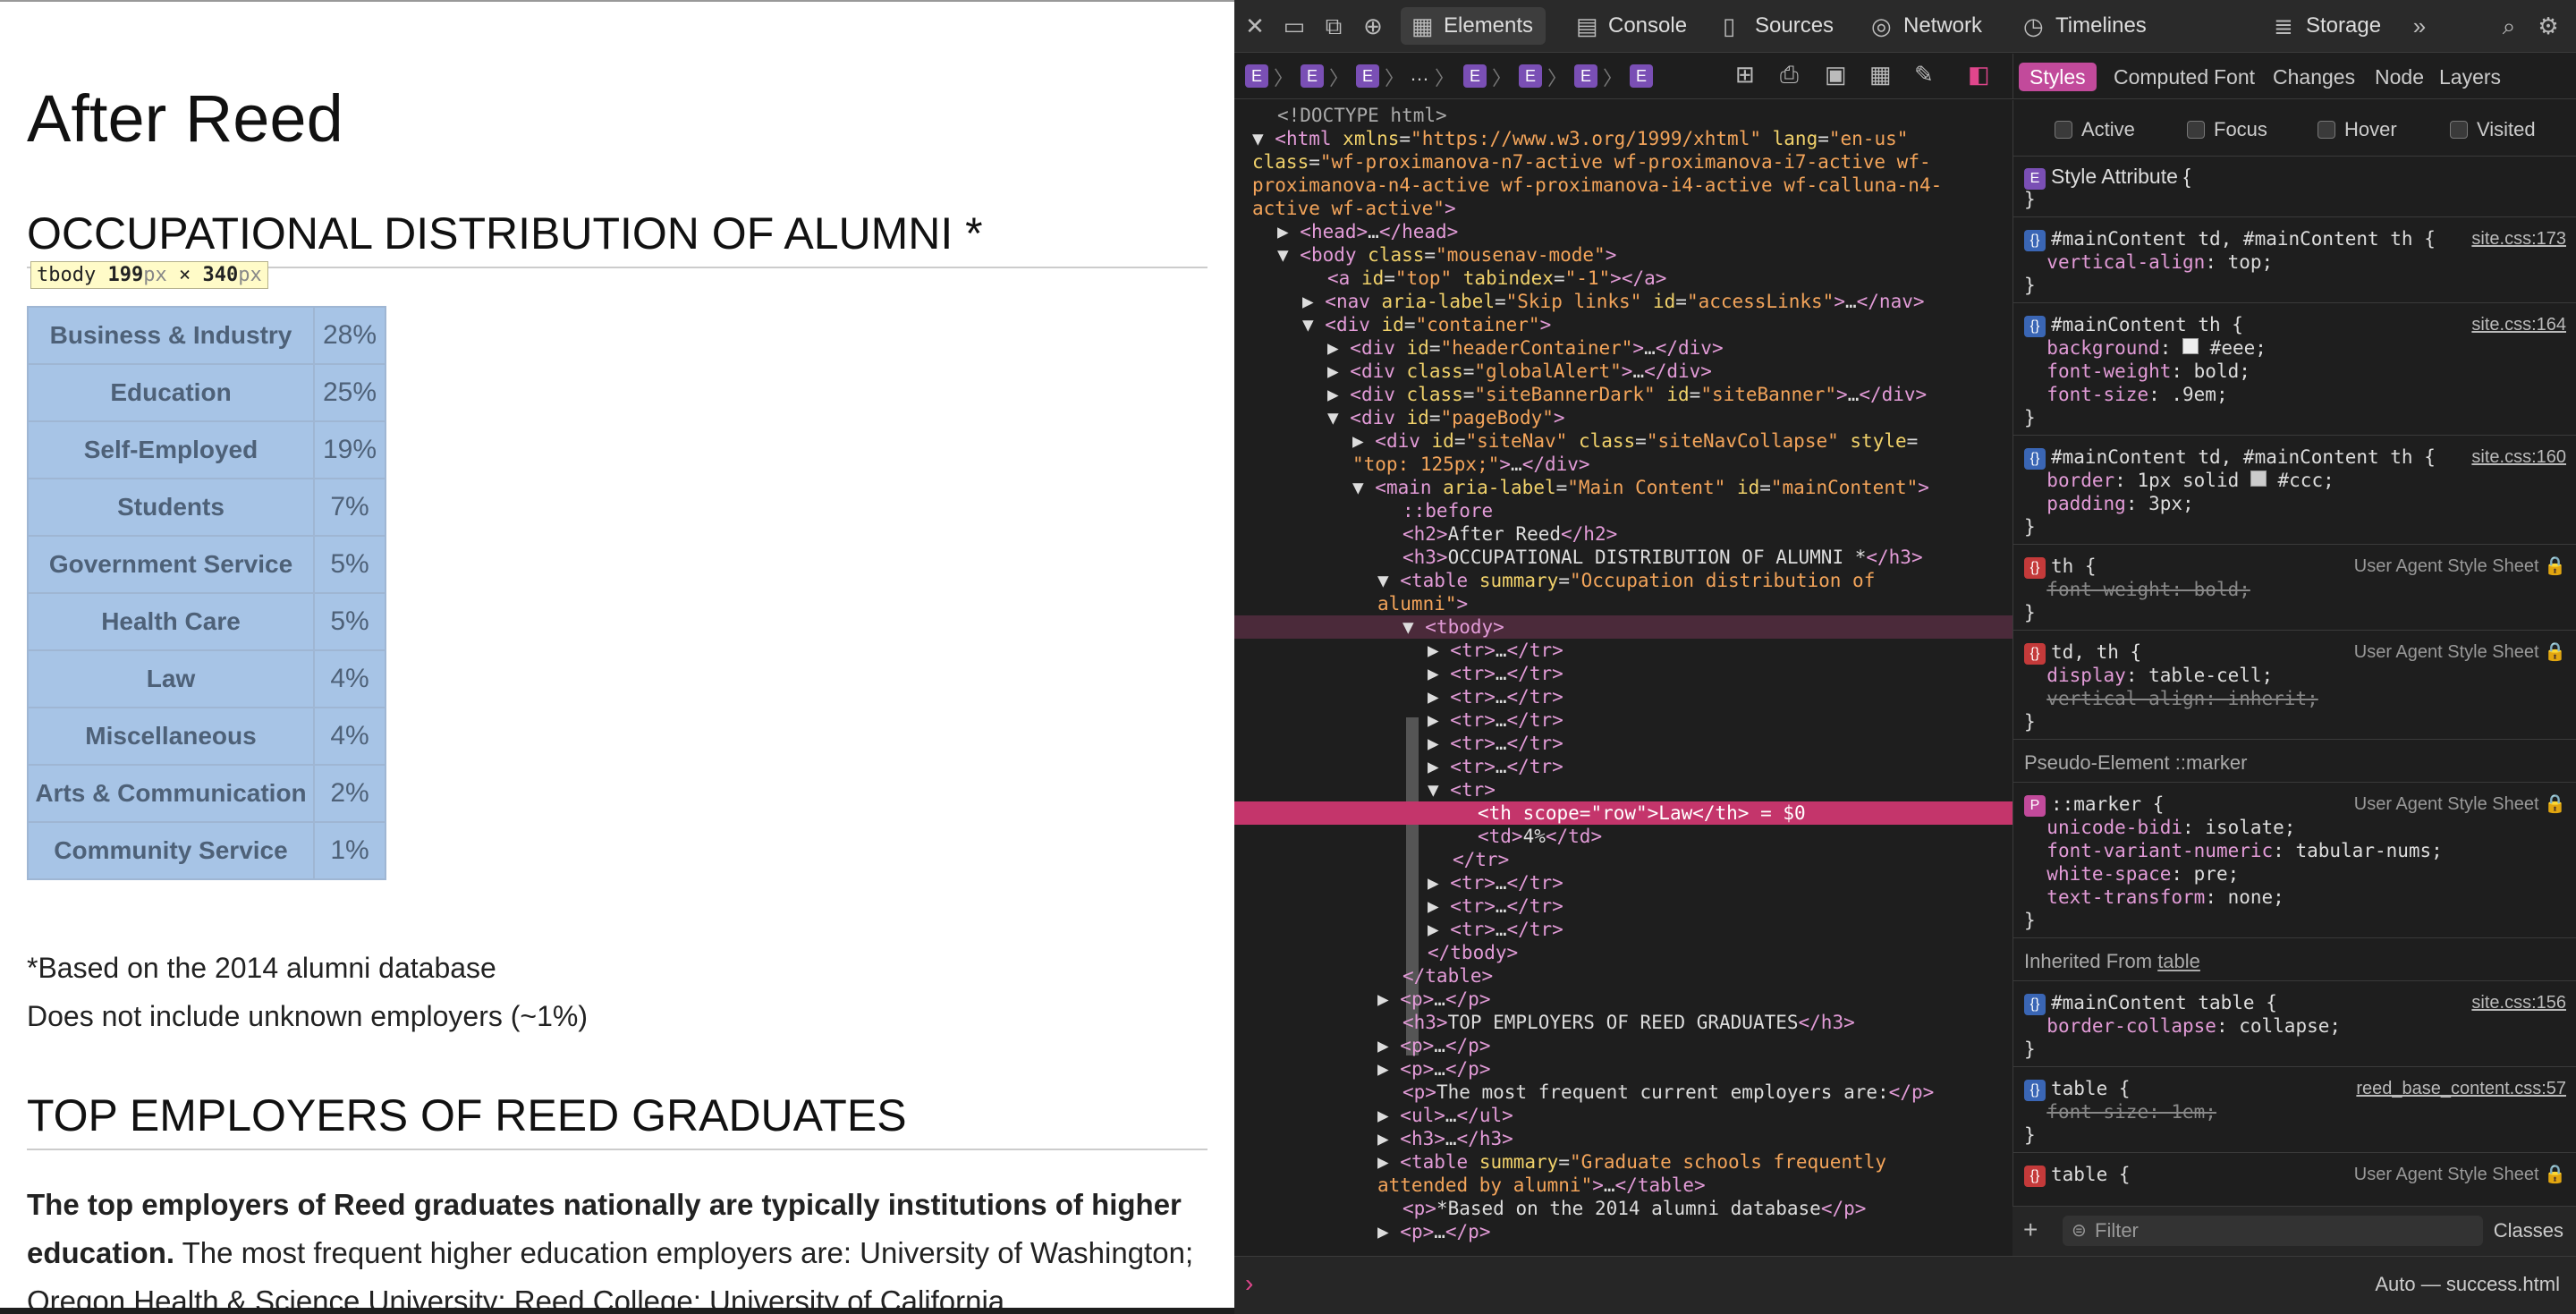 Image resolution: width=2576 pixels, height=1314 pixels. Describe the element at coordinates (2150, 1003) in the screenshot. I see `css-rule: {} #mainContent table {` at that location.